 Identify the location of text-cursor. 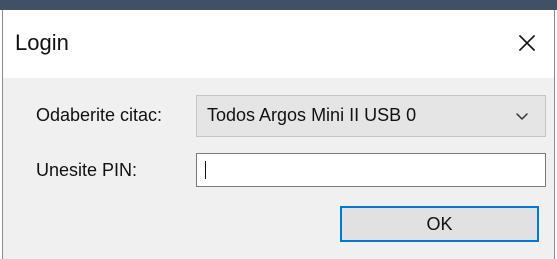
(205, 170).